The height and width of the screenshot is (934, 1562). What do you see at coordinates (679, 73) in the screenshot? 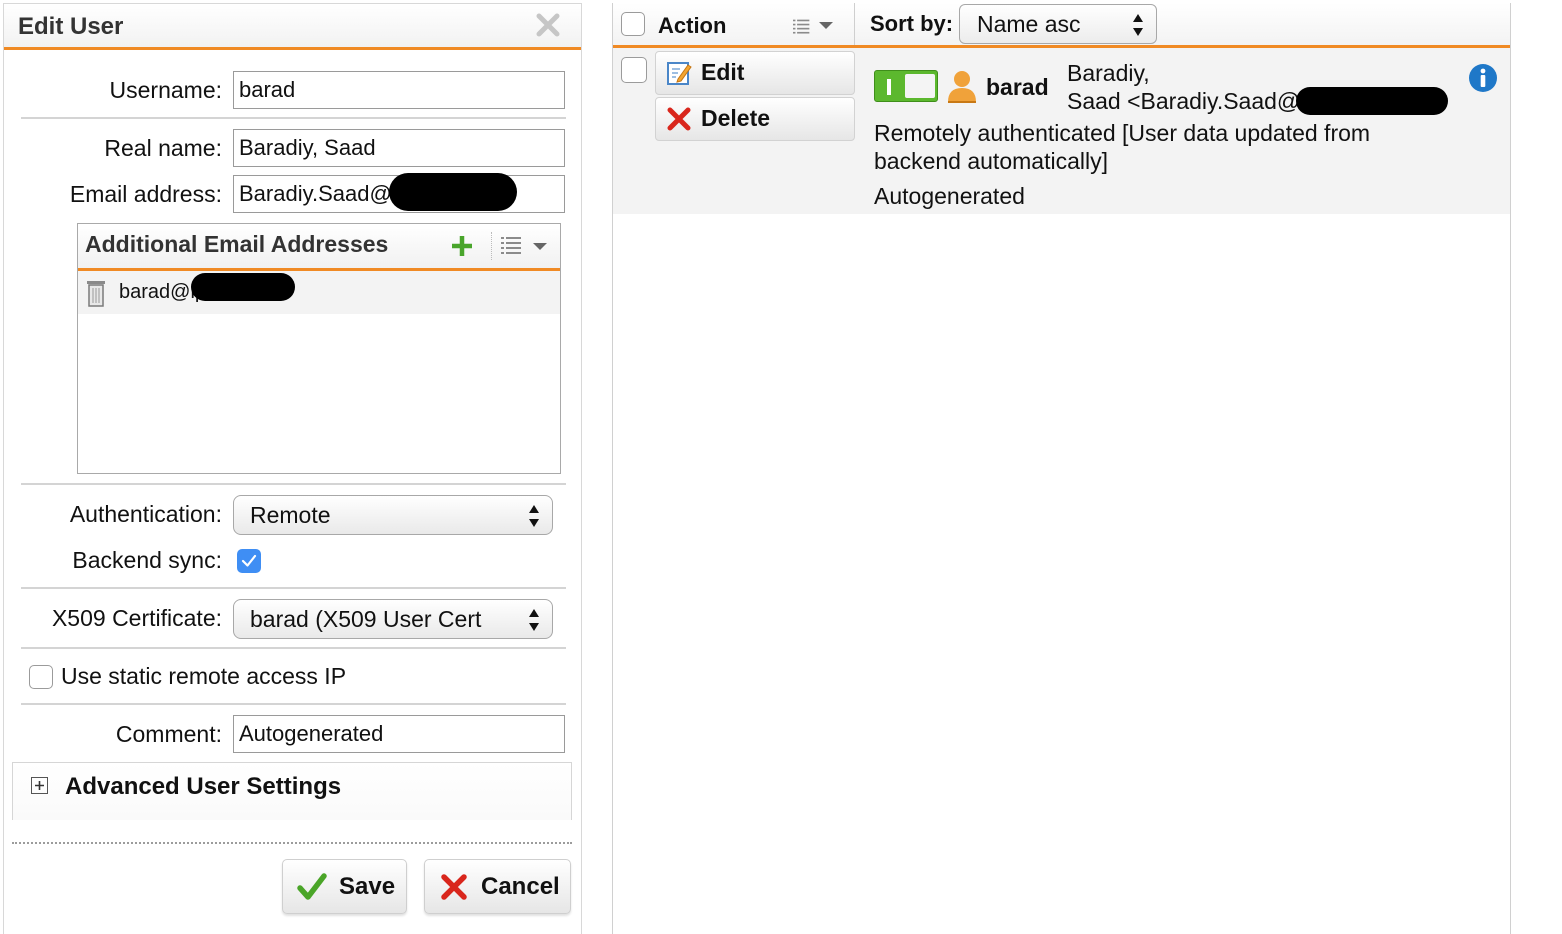
I see `edit-icon` at bounding box center [679, 73].